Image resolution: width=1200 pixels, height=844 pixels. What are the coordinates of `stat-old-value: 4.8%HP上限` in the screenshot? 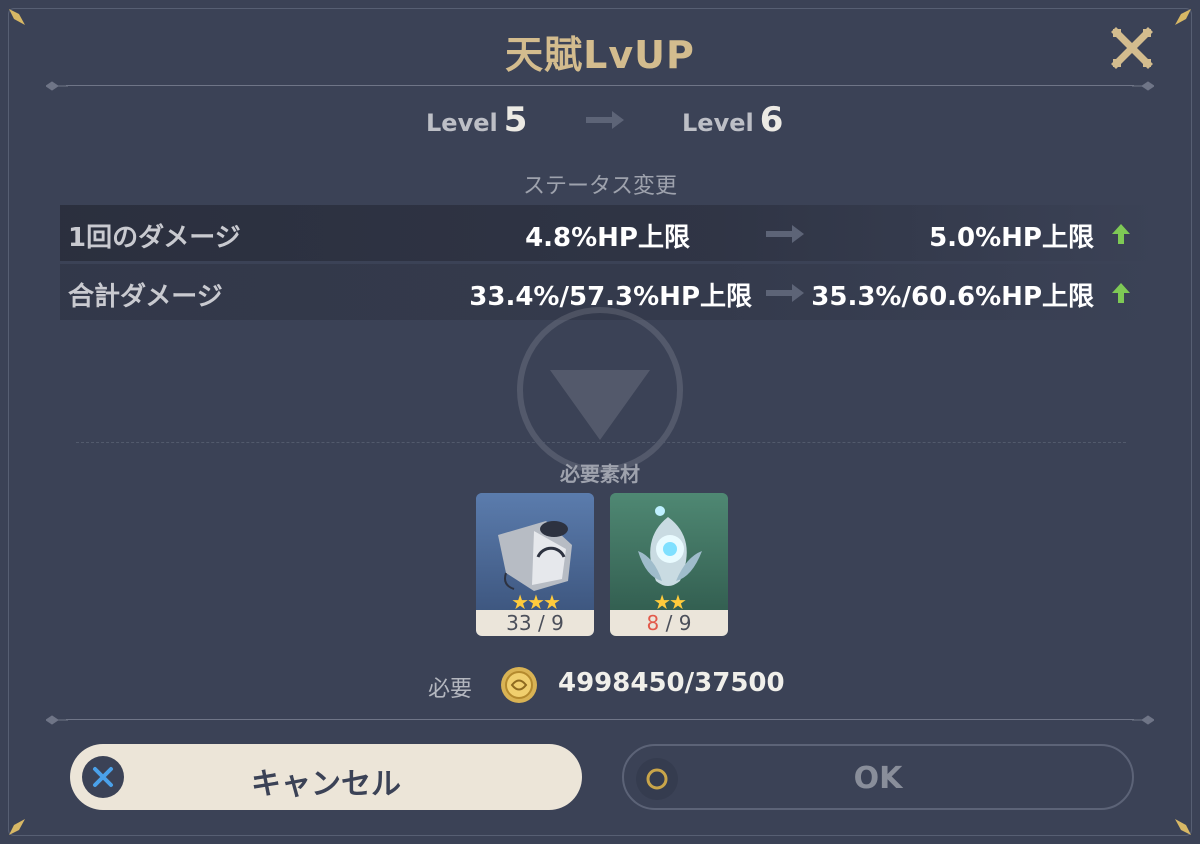 It's located at (607, 238).